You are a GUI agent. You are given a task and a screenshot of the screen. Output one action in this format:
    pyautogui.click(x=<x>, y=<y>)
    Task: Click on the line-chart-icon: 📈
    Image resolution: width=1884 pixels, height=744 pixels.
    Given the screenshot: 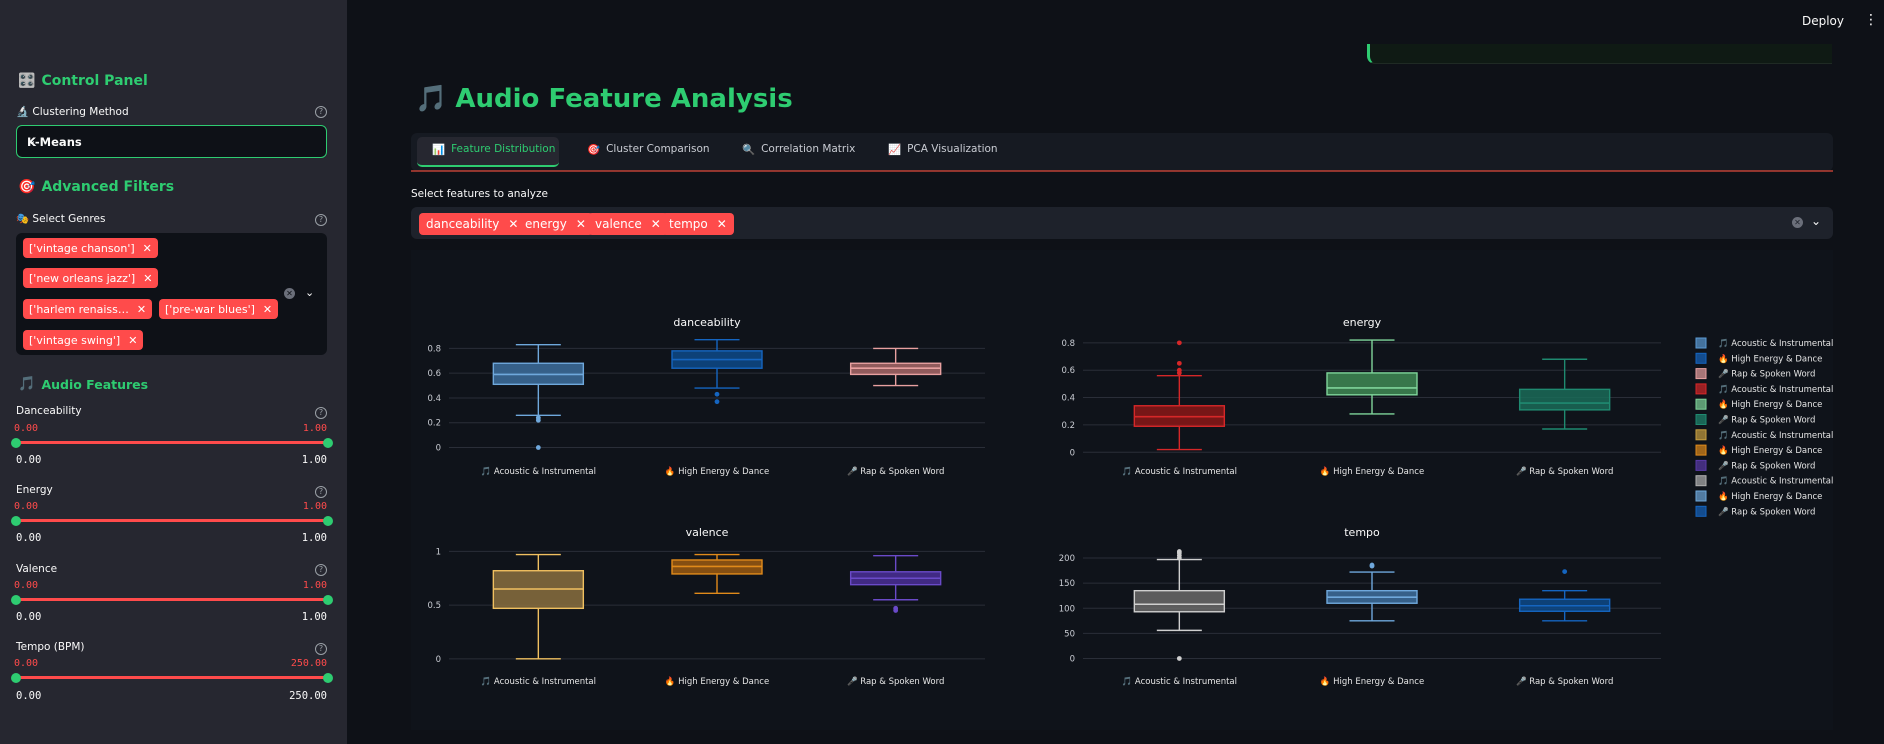 What is the action you would take?
    pyautogui.click(x=895, y=150)
    